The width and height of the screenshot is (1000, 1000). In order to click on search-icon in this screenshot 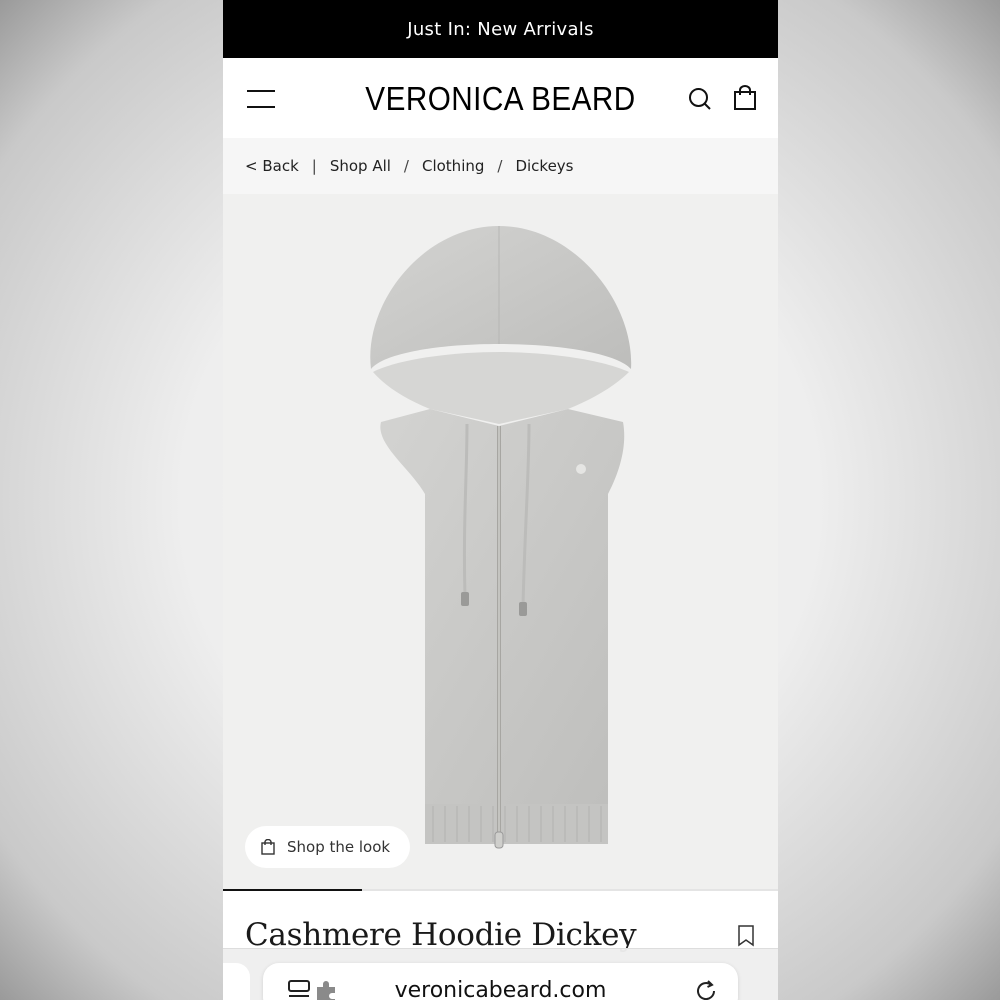, I will do `click(700, 99)`.